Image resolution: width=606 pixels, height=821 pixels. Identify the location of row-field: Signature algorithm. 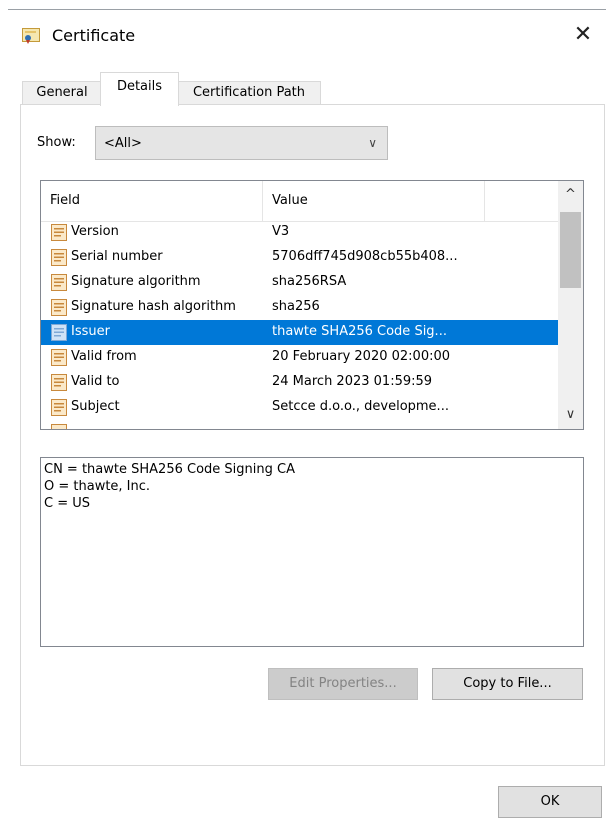
(136, 281).